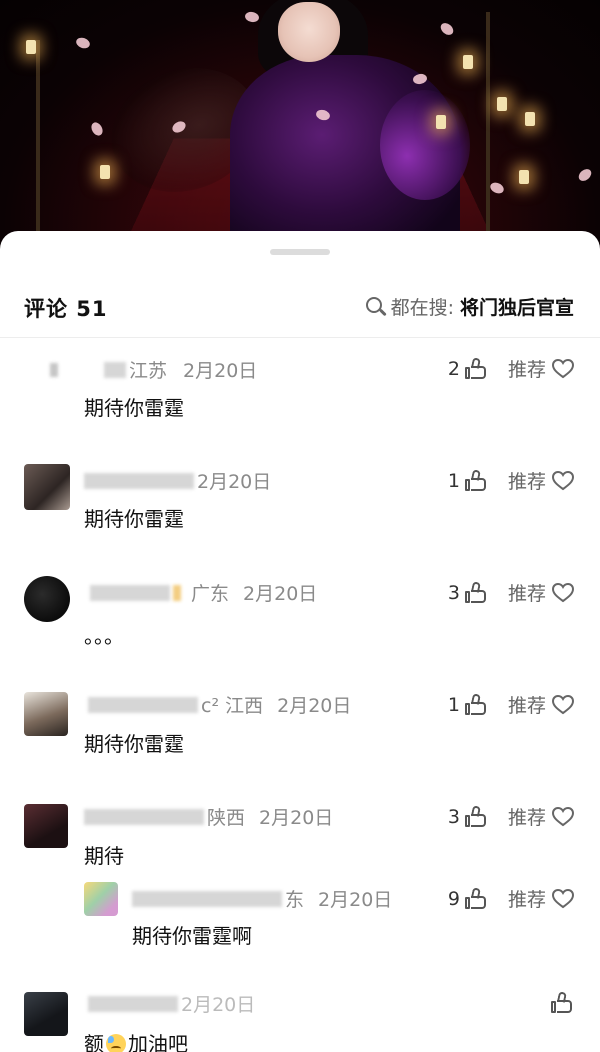  What do you see at coordinates (422, 308) in the screenshot?
I see `search-prefix: 都在搜:` at bounding box center [422, 308].